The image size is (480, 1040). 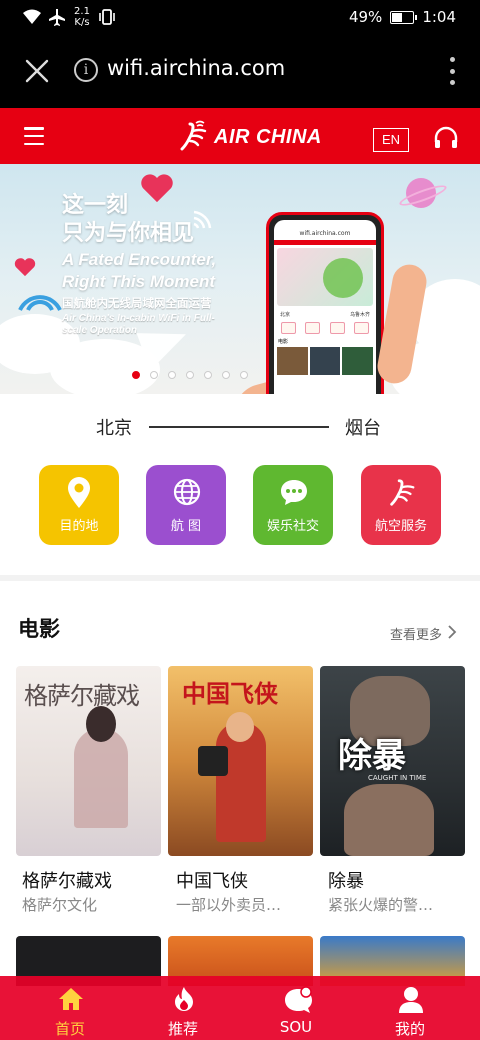 I want to click on site-info-icon: i, so click(x=86, y=70).